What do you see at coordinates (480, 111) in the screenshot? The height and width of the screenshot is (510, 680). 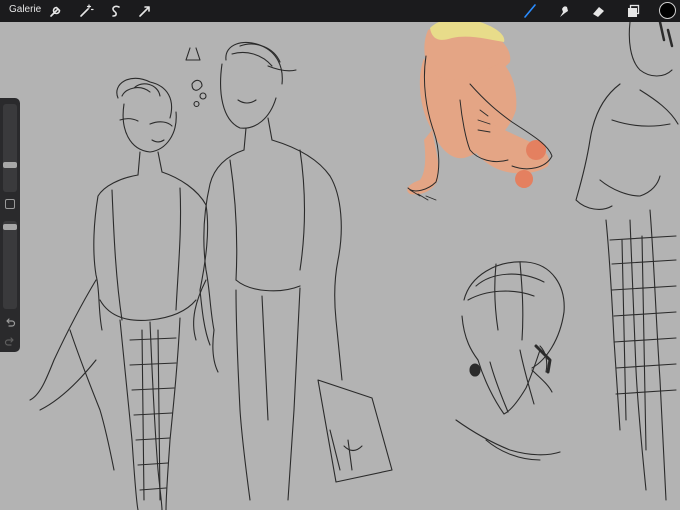 I see `color-sketch-crouching` at bounding box center [480, 111].